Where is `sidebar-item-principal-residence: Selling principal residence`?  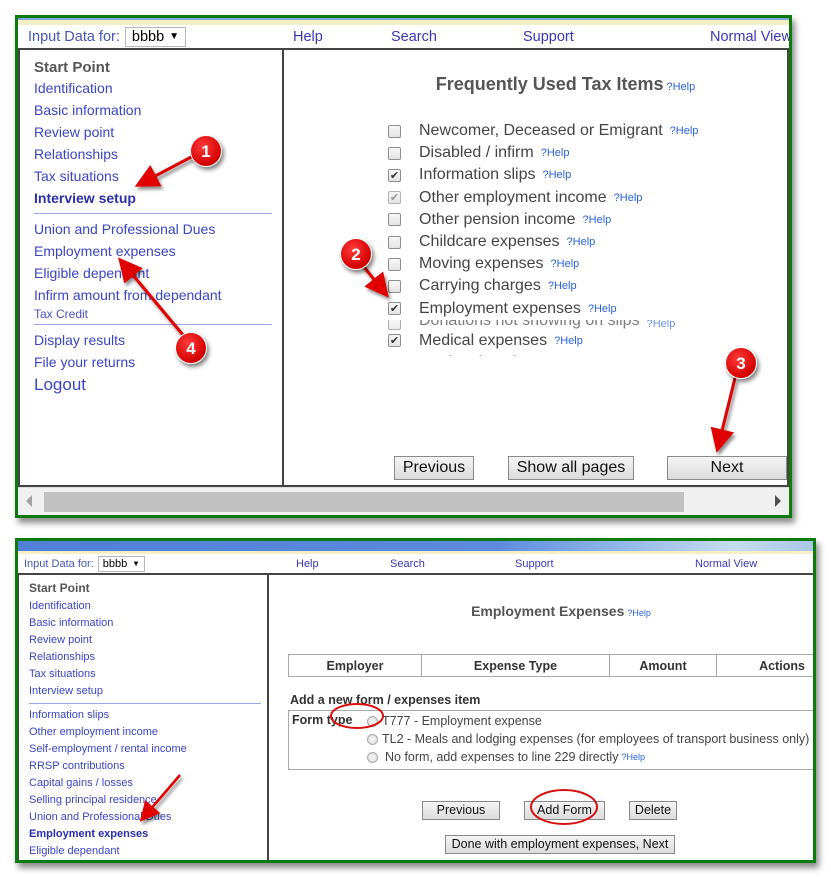
sidebar-item-principal-residence: Selling principal residence is located at coordinates (148, 800).